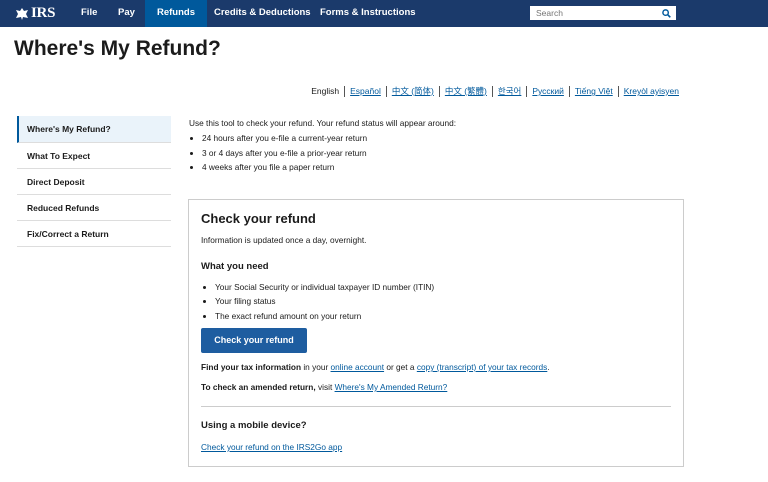 This screenshot has width=768, height=482. Describe the element at coordinates (482, 367) in the screenshot. I see `transcript-link: copy (transcript) of your tax records` at that location.